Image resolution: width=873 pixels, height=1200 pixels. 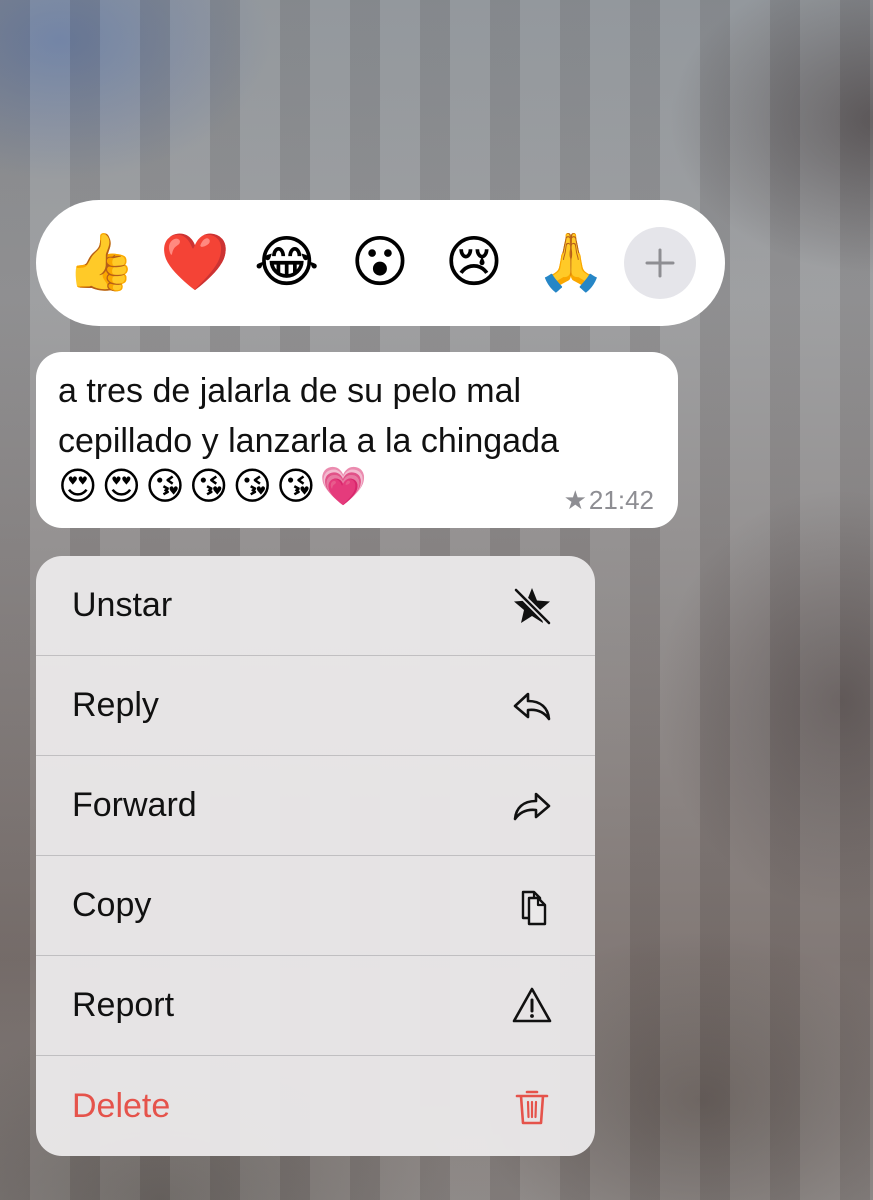 What do you see at coordinates (315, 1006) in the screenshot?
I see `menu-item-report: Report` at bounding box center [315, 1006].